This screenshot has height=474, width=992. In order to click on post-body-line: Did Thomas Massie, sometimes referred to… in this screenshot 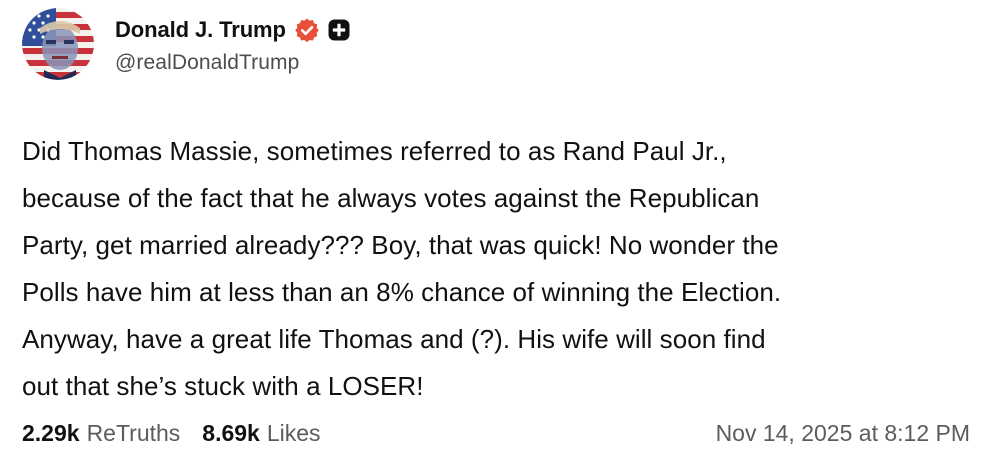, I will do `click(374, 151)`.